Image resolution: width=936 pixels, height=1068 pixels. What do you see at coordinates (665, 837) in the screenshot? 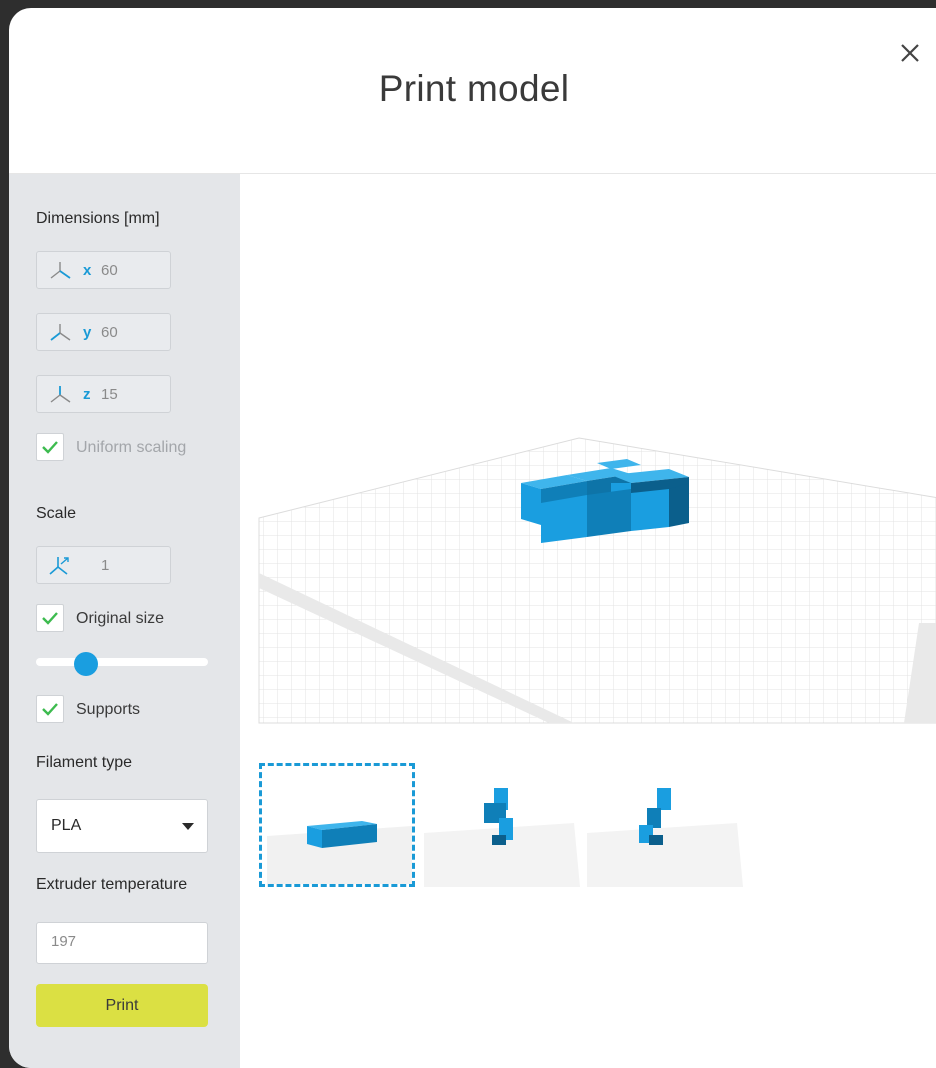
I see `top-view-preview` at bounding box center [665, 837].